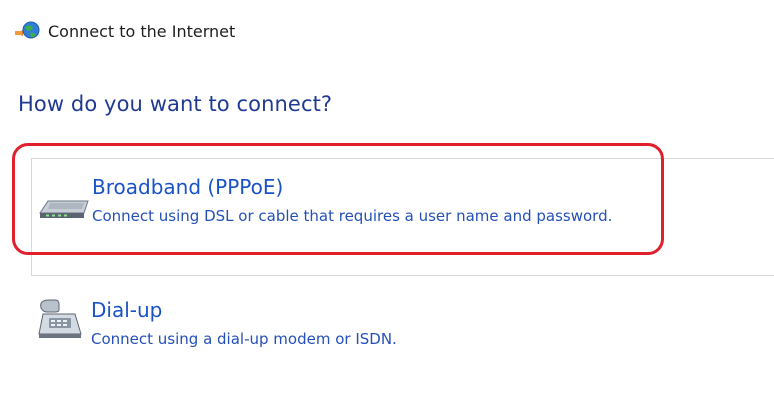  I want to click on option-description: Connect using a dial-up modem or ISDN., so click(244, 339).